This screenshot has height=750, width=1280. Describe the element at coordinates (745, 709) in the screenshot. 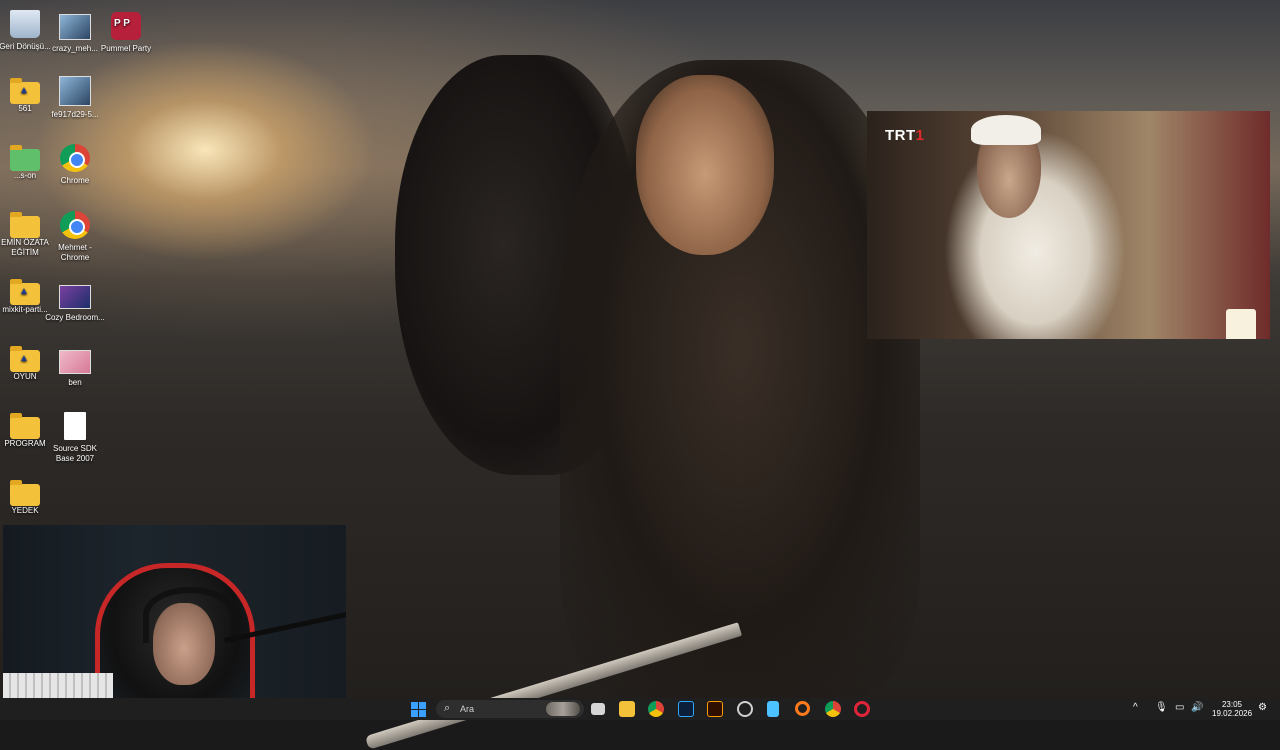

I see `settings-badge-button` at that location.